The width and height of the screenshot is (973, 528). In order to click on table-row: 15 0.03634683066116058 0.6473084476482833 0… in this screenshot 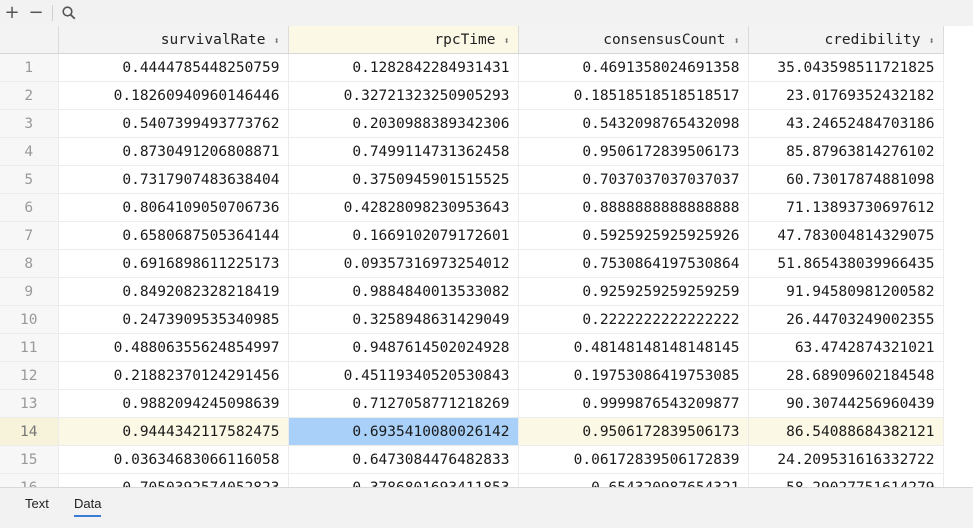, I will do `click(472, 459)`.